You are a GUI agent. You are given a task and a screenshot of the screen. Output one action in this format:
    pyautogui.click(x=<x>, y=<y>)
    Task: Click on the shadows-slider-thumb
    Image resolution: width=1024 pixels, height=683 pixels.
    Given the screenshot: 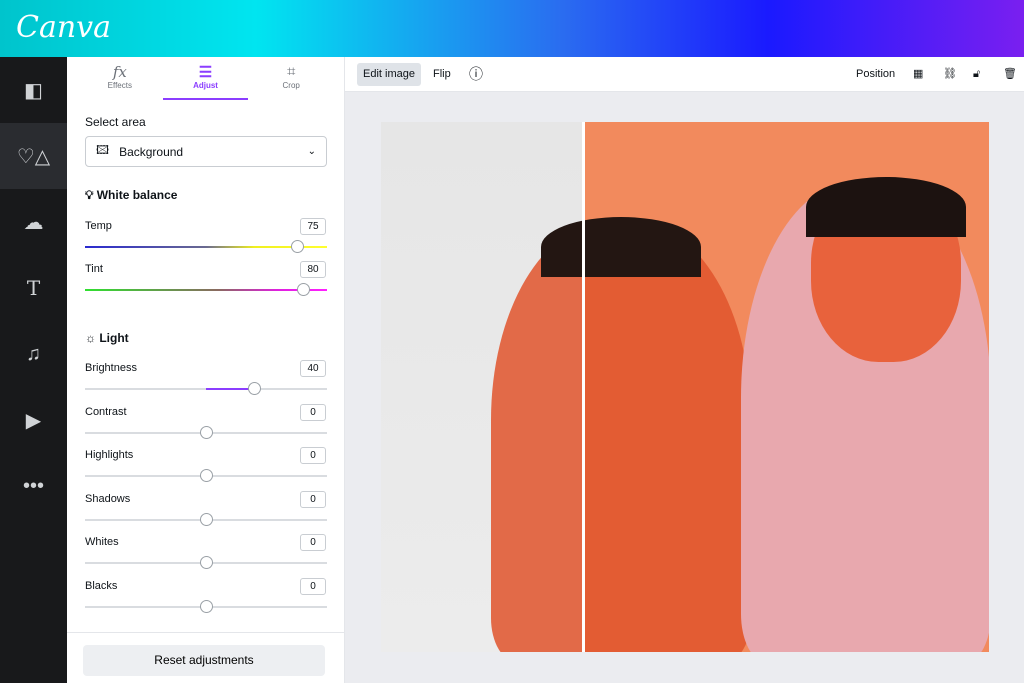 What is the action you would take?
    pyautogui.click(x=206, y=519)
    